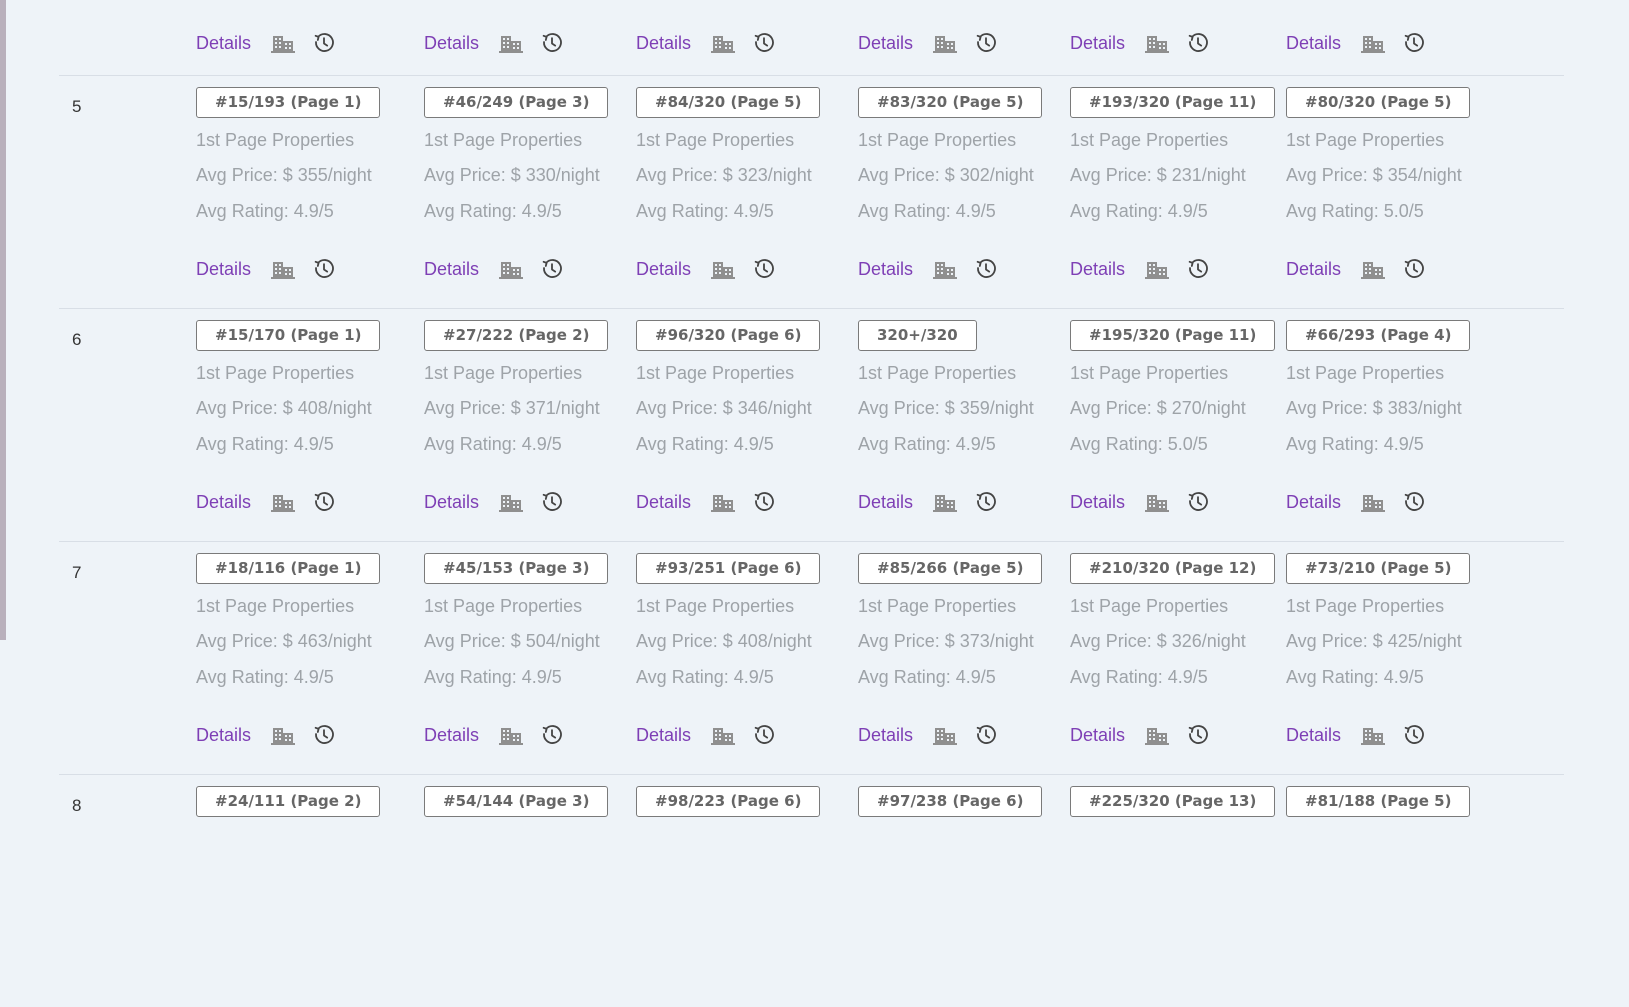  Describe the element at coordinates (1378, 801) in the screenshot. I see `rank-badge: #81/188 (Page 5)` at that location.